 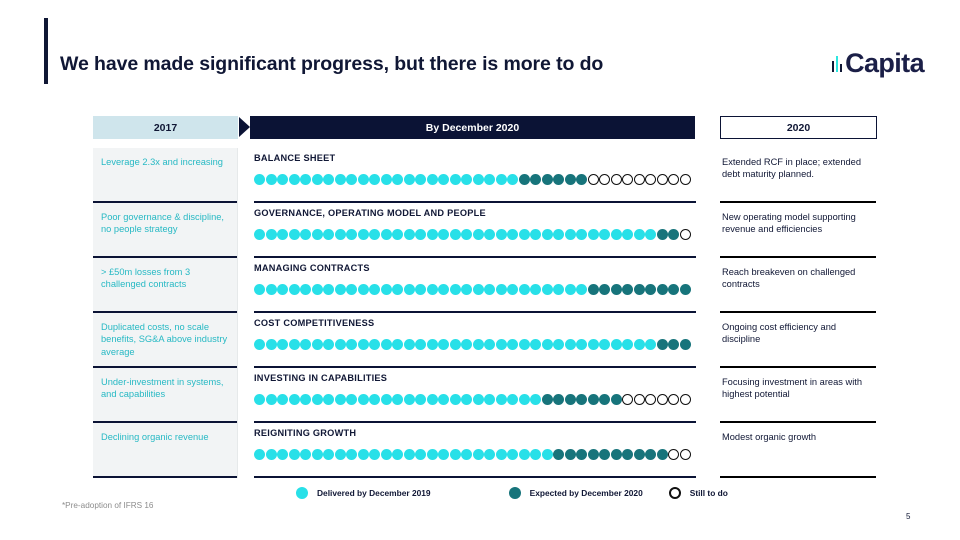 What do you see at coordinates (165, 175) in the screenshot?
I see `row-issue-2017: Leverage 2.3x and increasing` at bounding box center [165, 175].